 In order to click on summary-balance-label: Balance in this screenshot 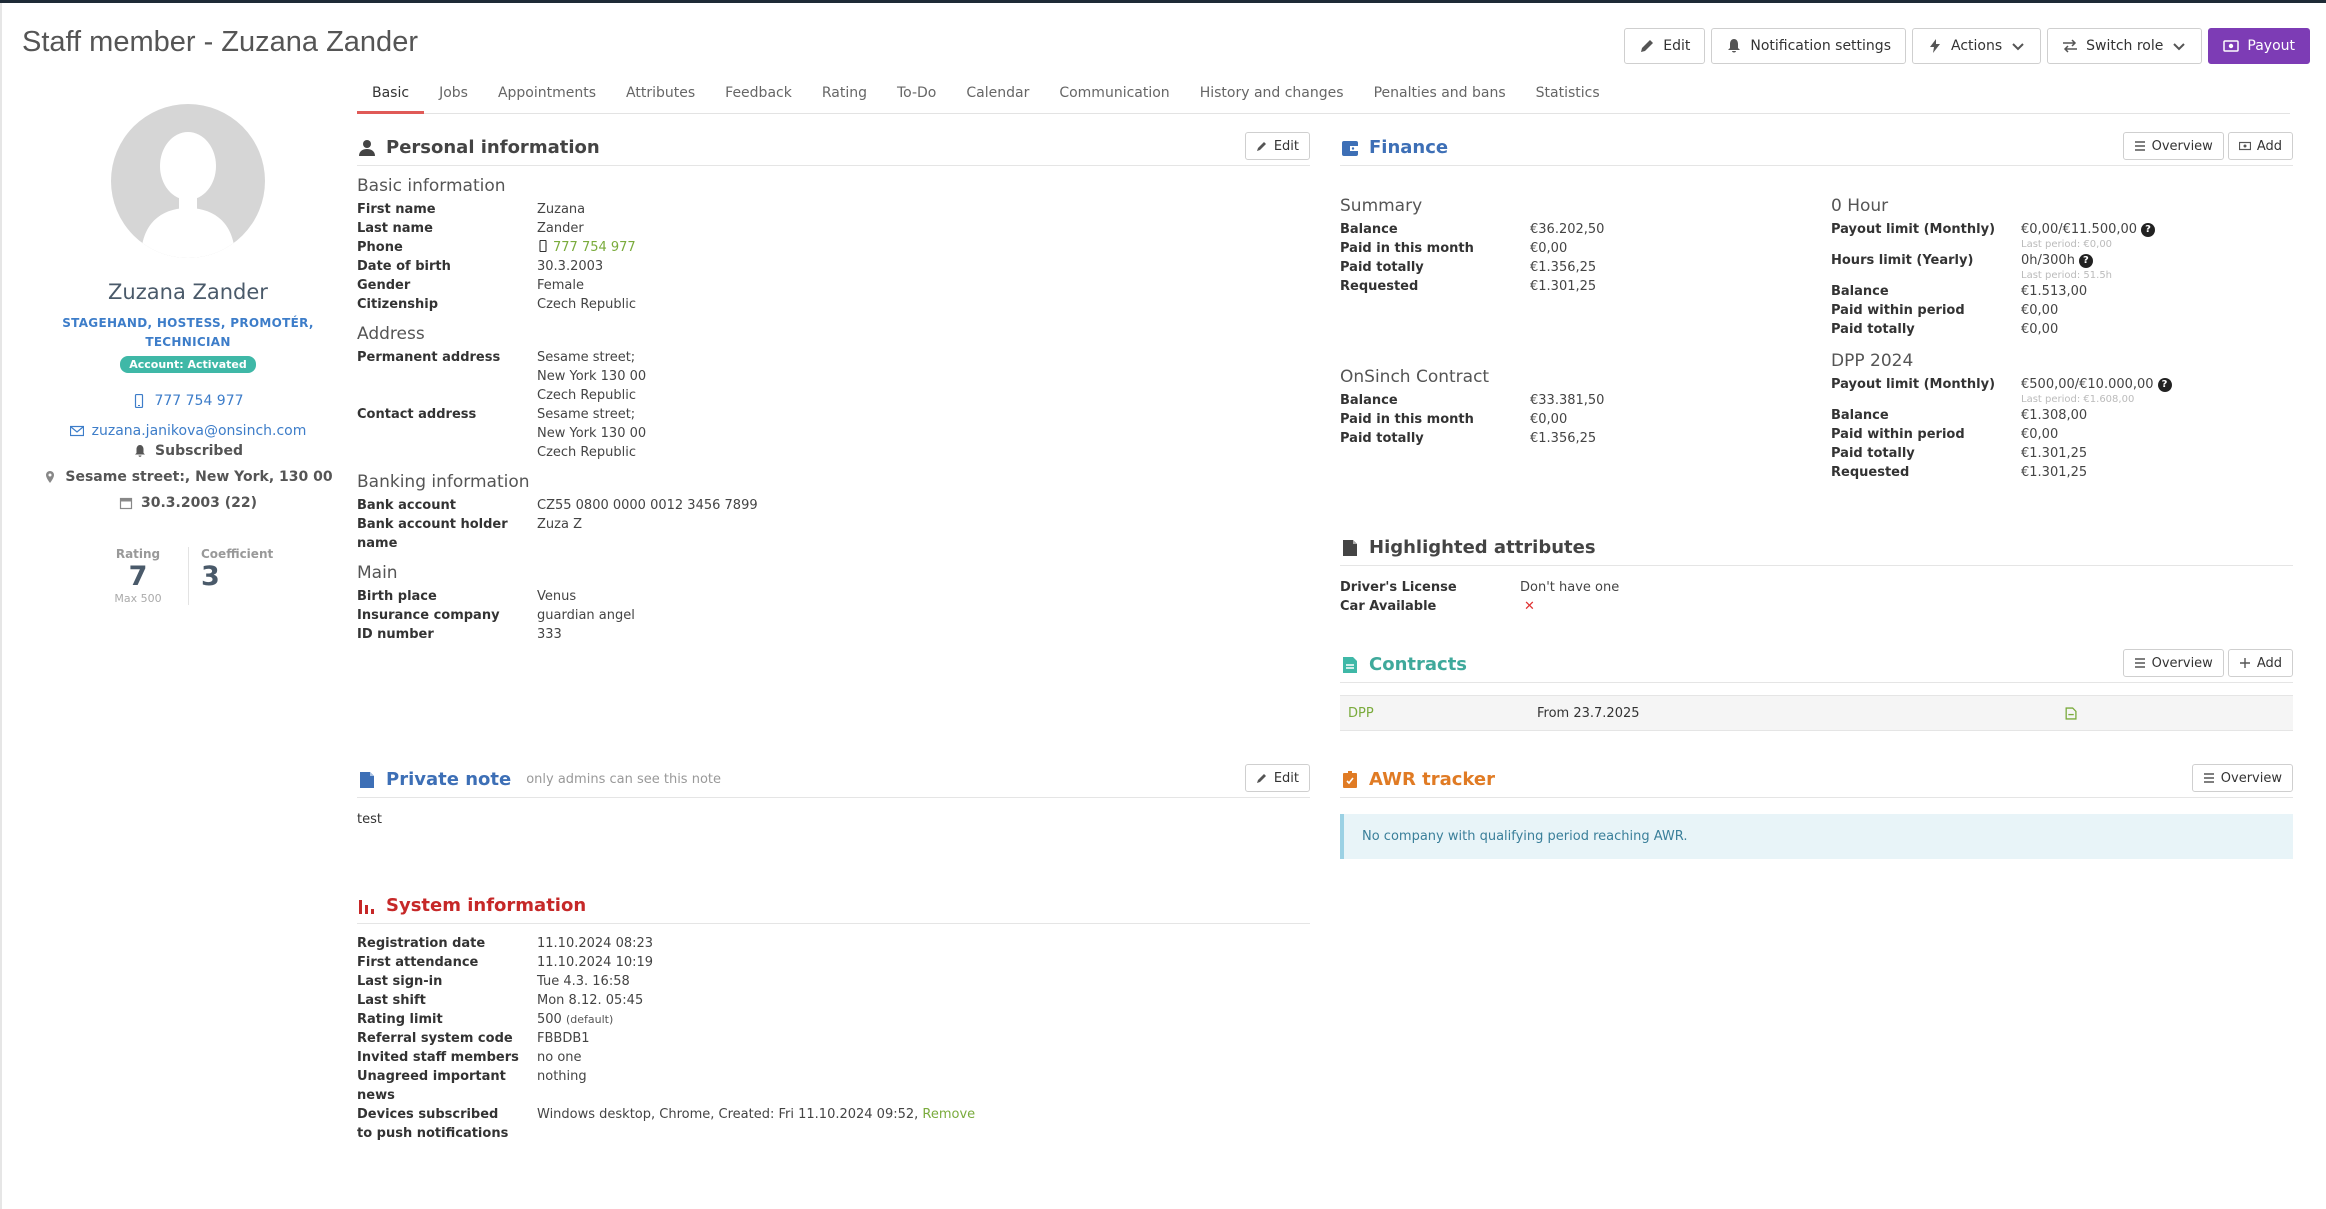, I will do `click(1369, 229)`.